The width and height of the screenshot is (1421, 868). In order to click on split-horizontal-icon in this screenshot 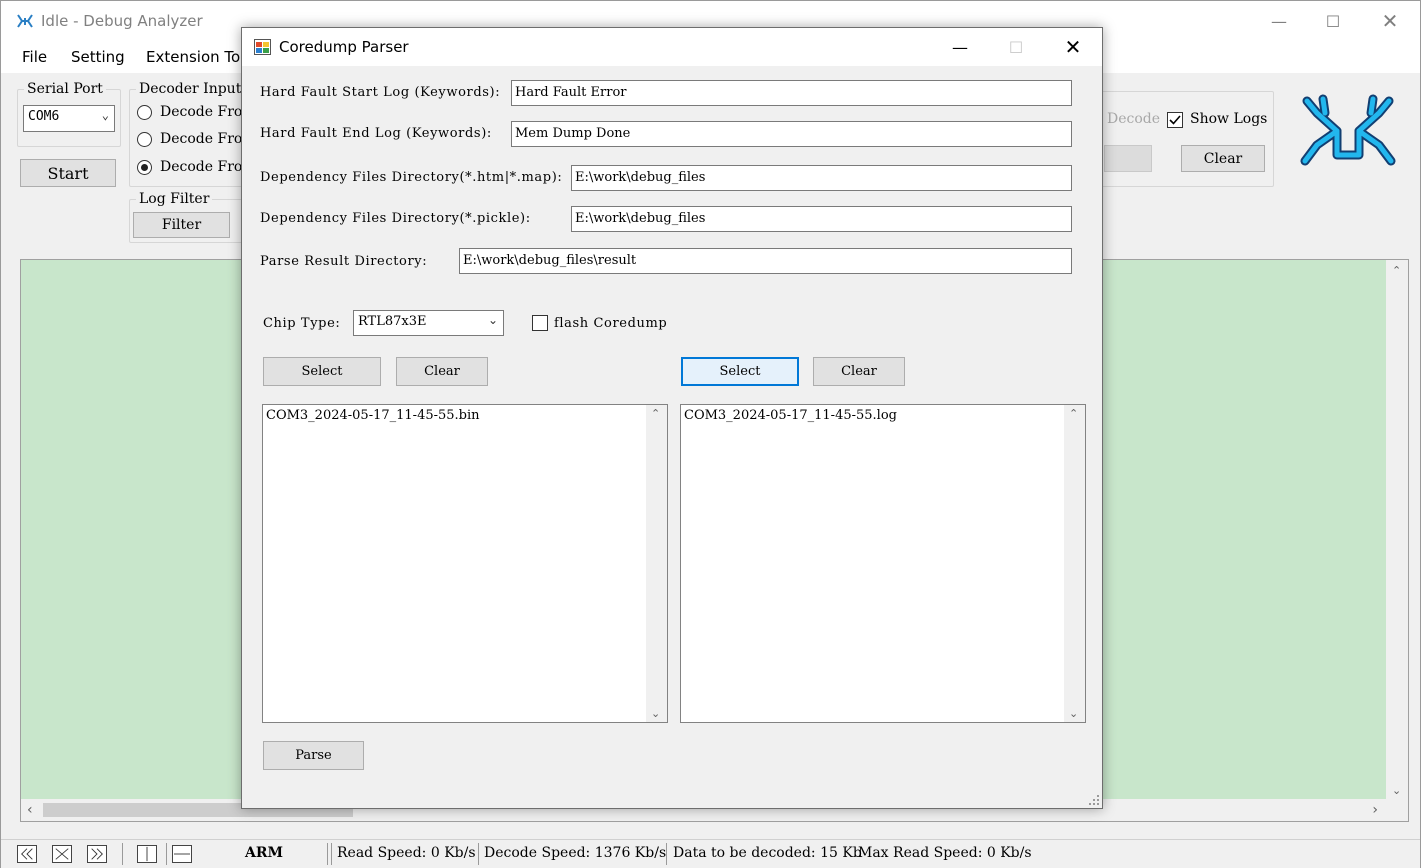, I will do `click(182, 854)`.